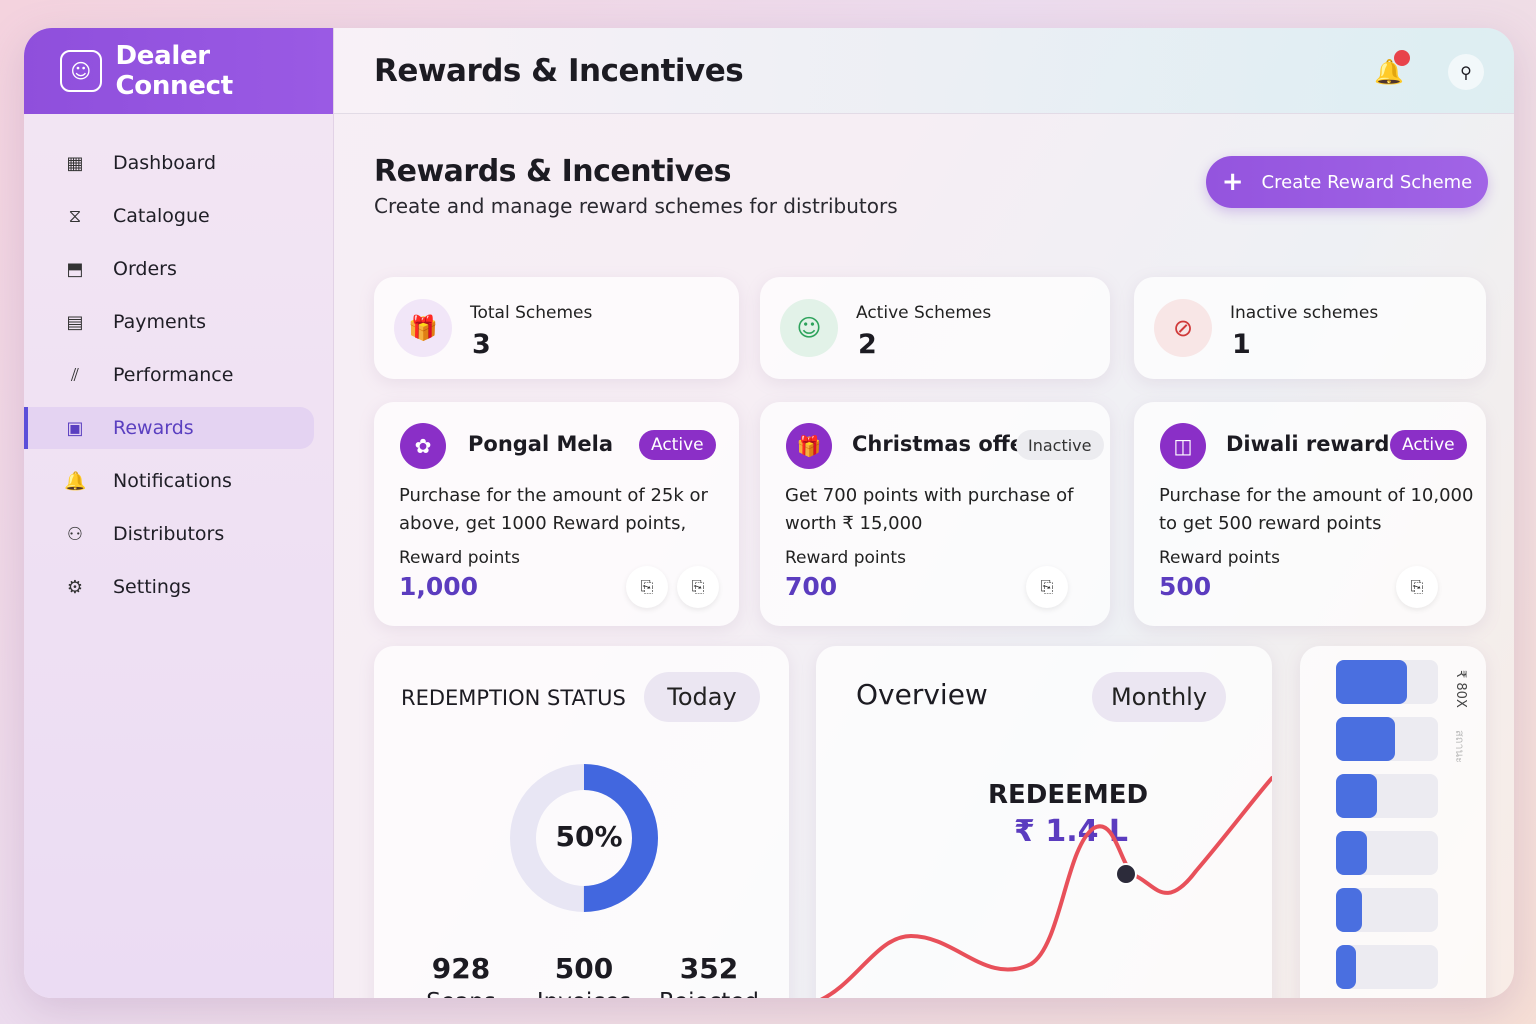 This screenshot has width=1536, height=1024. What do you see at coordinates (461, 993) in the screenshot?
I see `stat-label: Seans` at bounding box center [461, 993].